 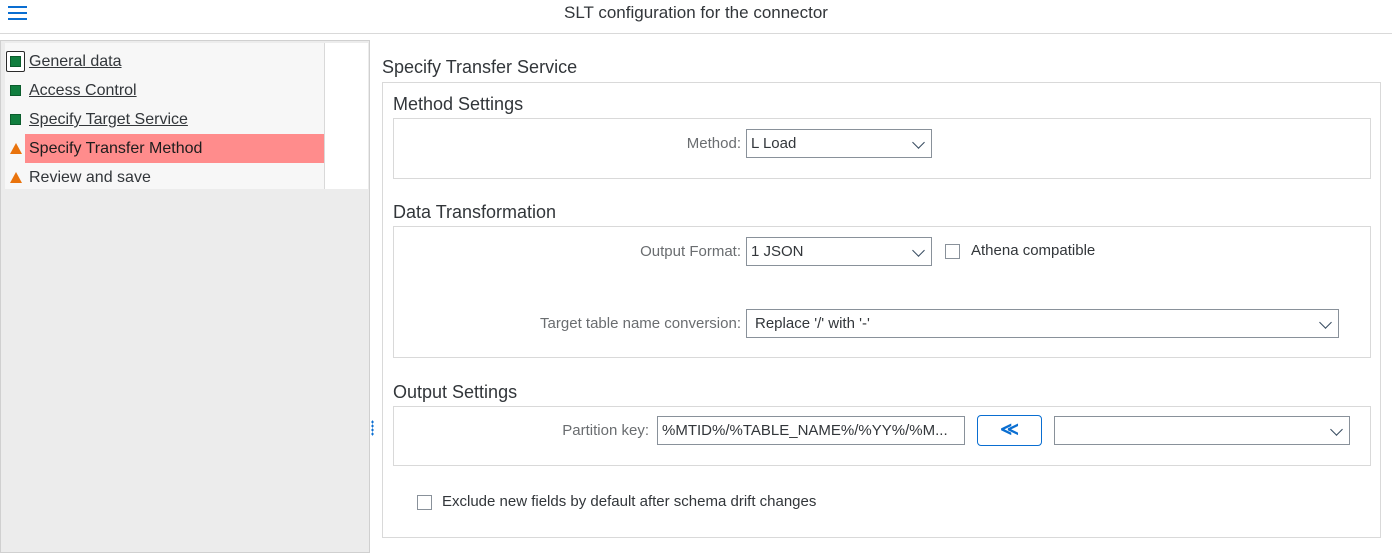 I want to click on nav-item-label: Specify Transfer Method, so click(x=116, y=148).